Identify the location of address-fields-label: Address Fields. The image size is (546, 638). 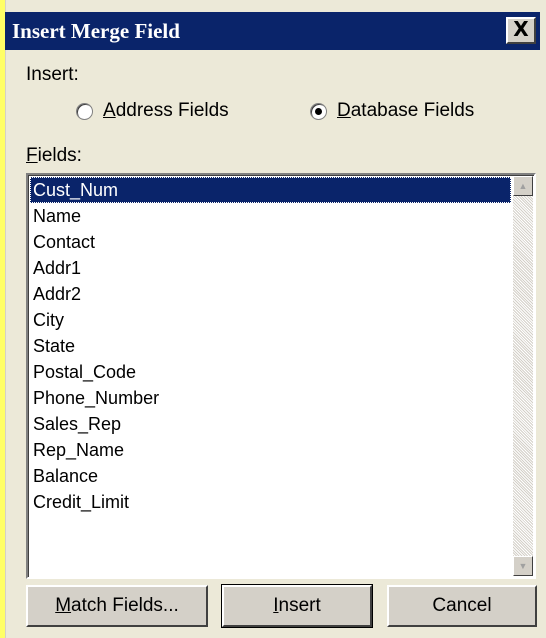
(166, 110).